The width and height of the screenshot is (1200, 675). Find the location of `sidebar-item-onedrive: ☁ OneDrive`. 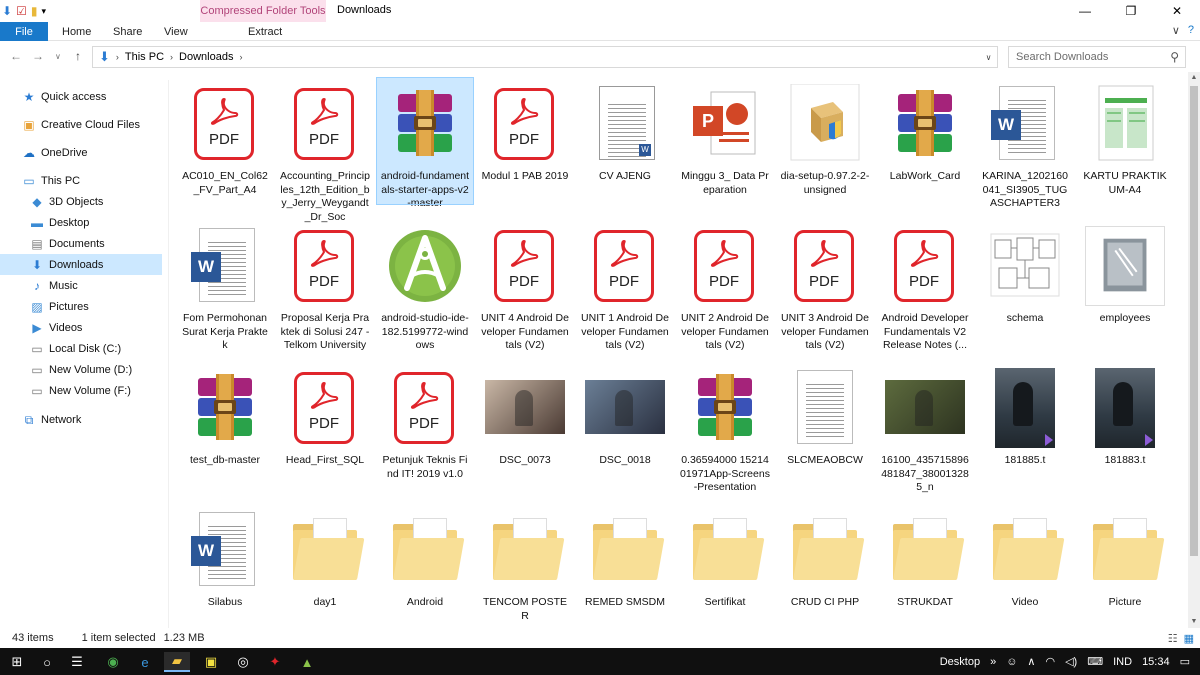

sidebar-item-onedrive: ☁ OneDrive is located at coordinates (54, 152).